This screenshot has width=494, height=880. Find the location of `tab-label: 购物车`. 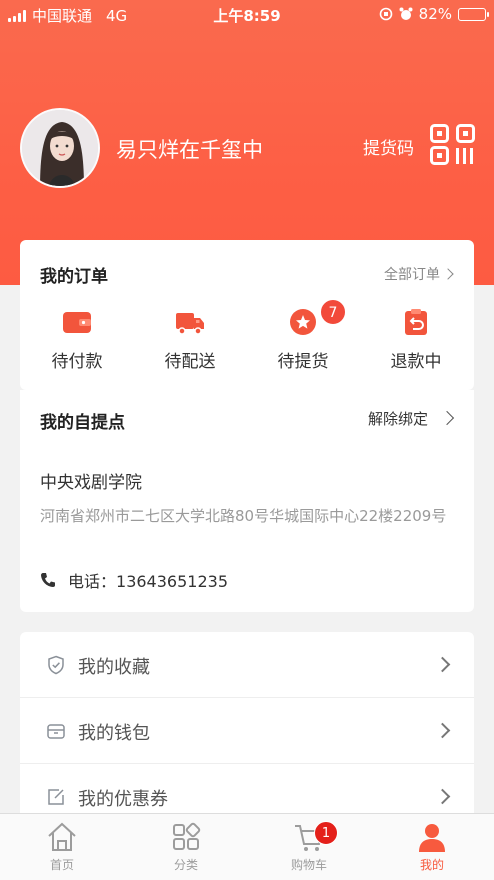

tab-label: 购物车 is located at coordinates (308, 865).